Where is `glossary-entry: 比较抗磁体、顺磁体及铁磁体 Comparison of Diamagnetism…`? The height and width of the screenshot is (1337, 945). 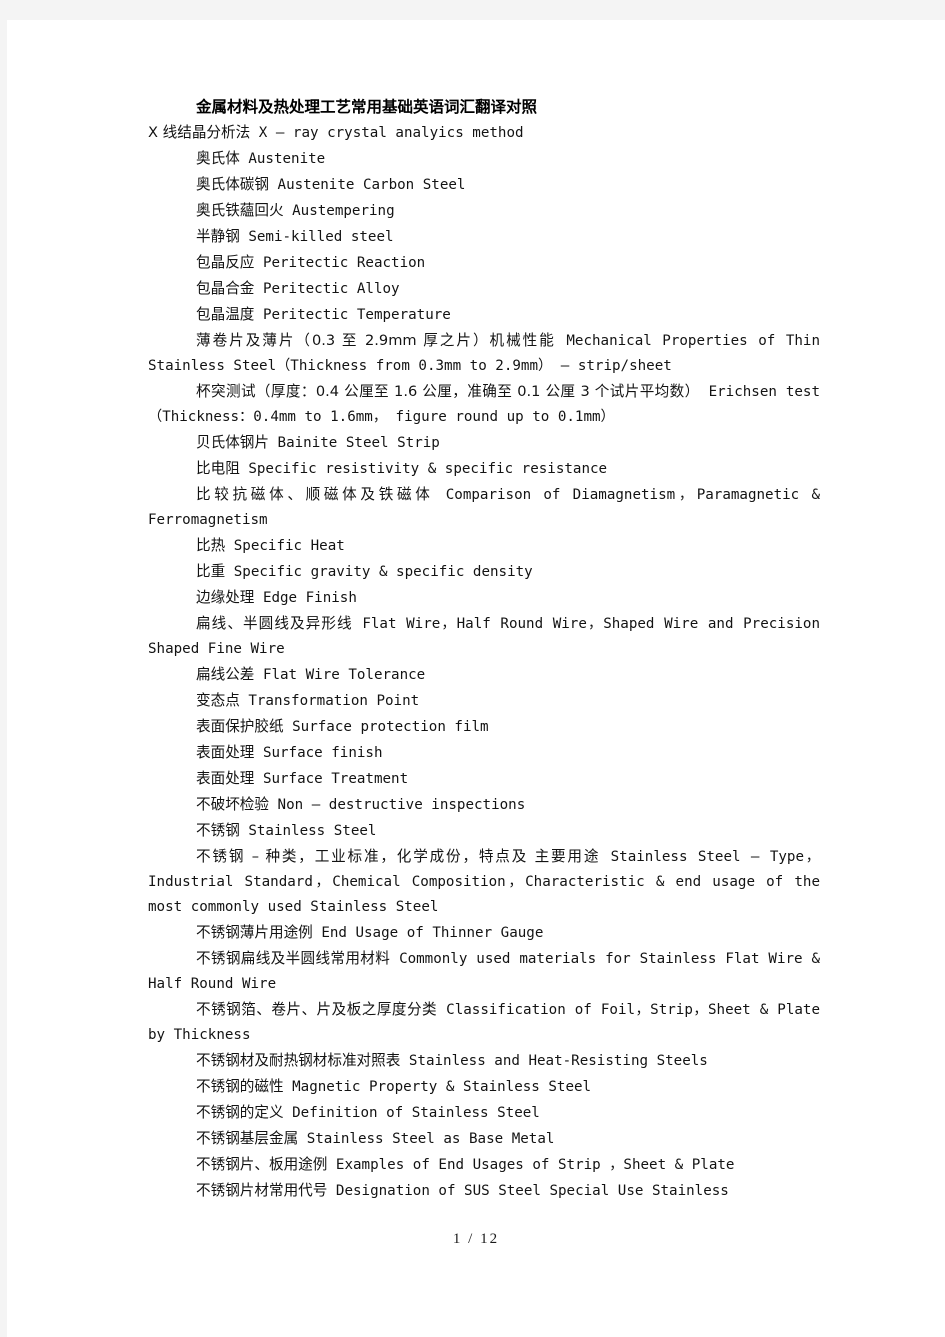 glossary-entry: 比较抗磁体、顺磁体及铁磁体 Comparison of Diamagnetism… is located at coordinates (484, 507).